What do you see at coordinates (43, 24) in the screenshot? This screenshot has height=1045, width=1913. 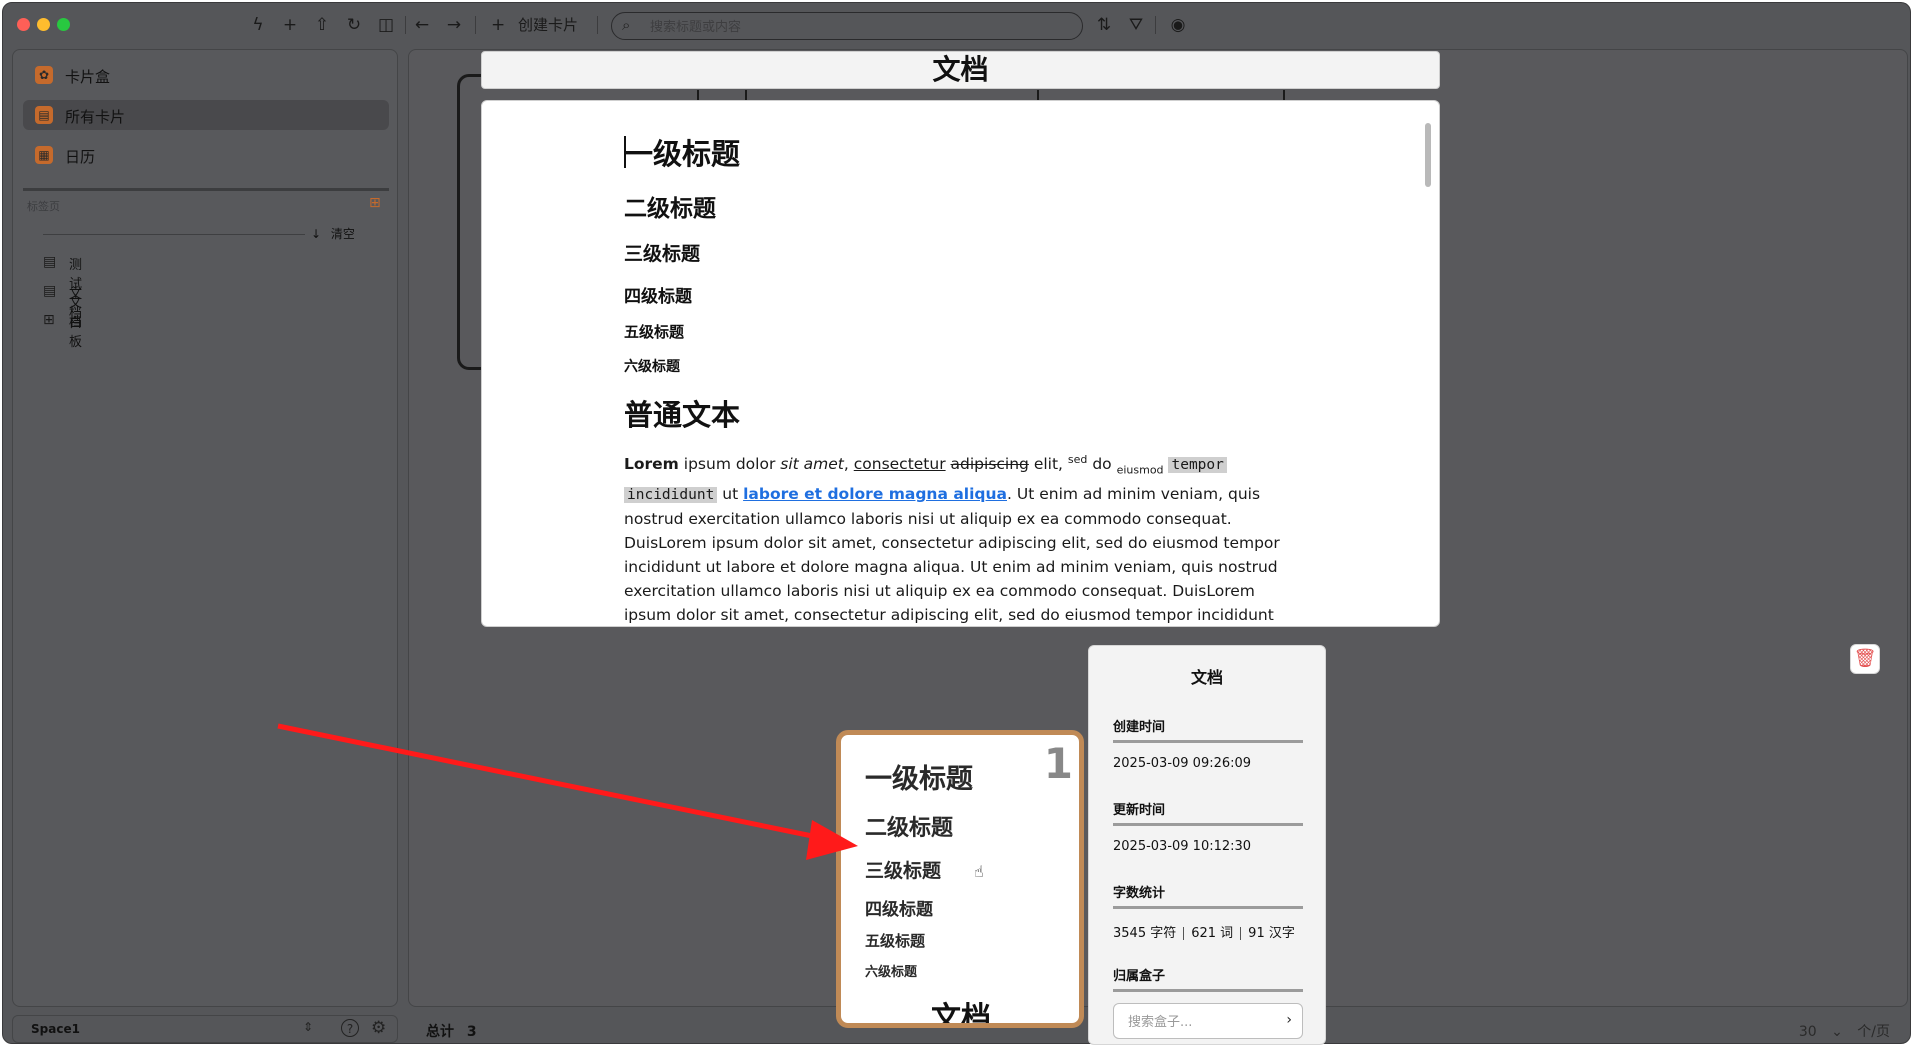 I see `minimize-window-button` at bounding box center [43, 24].